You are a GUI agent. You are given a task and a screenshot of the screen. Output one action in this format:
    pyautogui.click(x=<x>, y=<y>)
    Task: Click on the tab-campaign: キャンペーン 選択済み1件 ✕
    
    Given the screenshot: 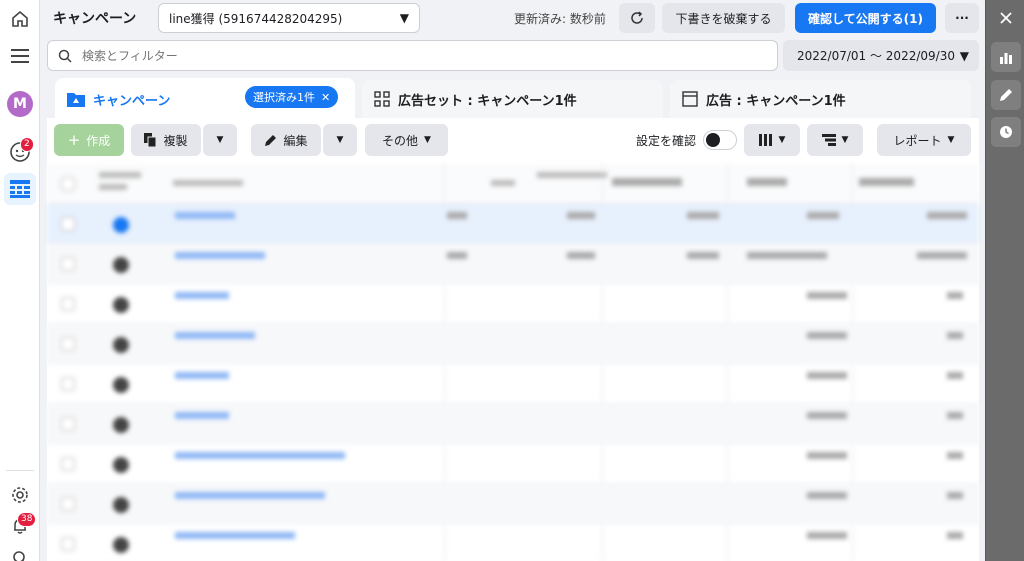 What is the action you would take?
    pyautogui.click(x=205, y=99)
    